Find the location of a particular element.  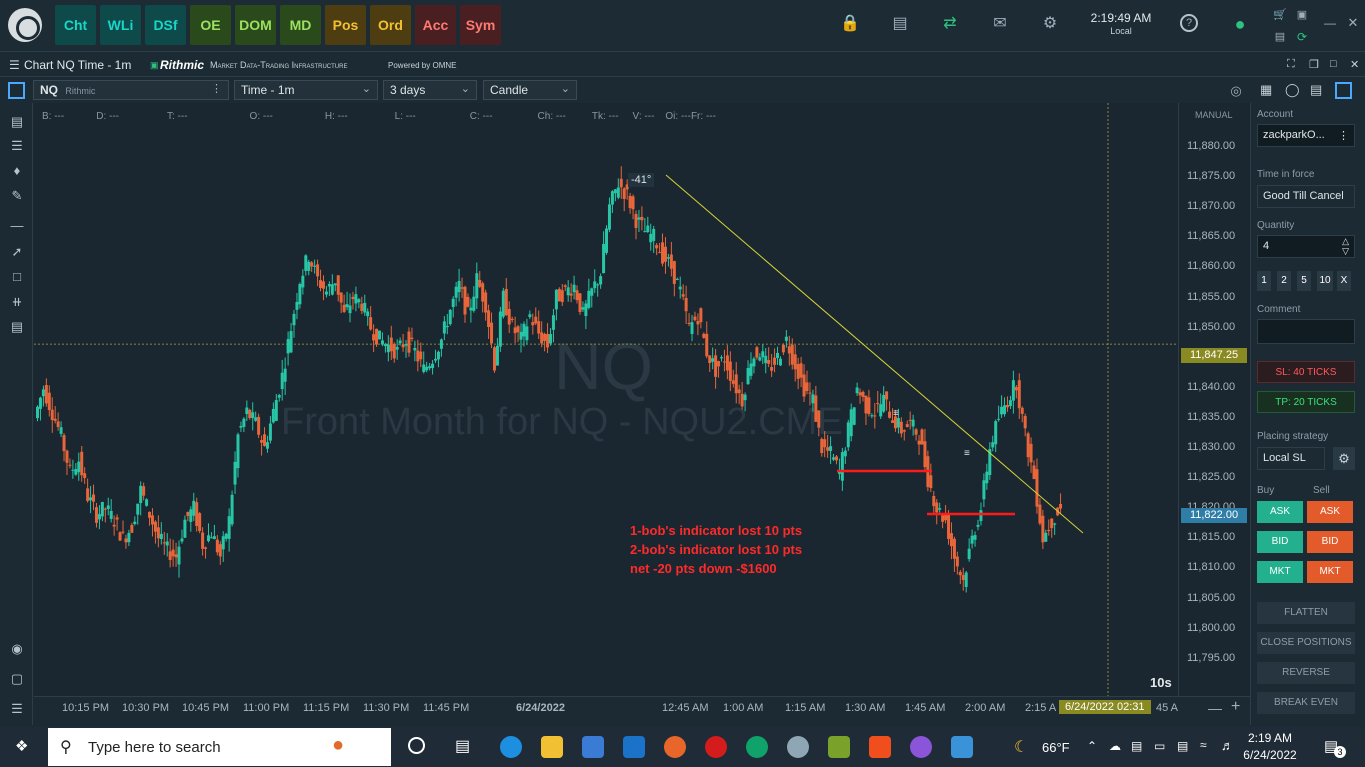

refresh-icon: ⟳ is located at coordinates (1302, 37).